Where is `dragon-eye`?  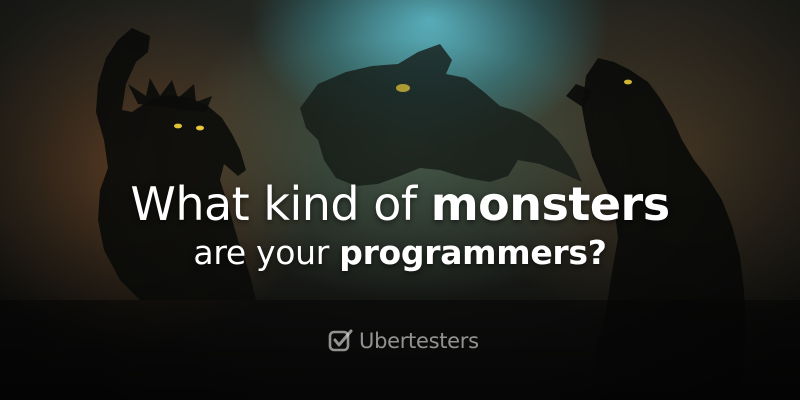 dragon-eye is located at coordinates (403, 88).